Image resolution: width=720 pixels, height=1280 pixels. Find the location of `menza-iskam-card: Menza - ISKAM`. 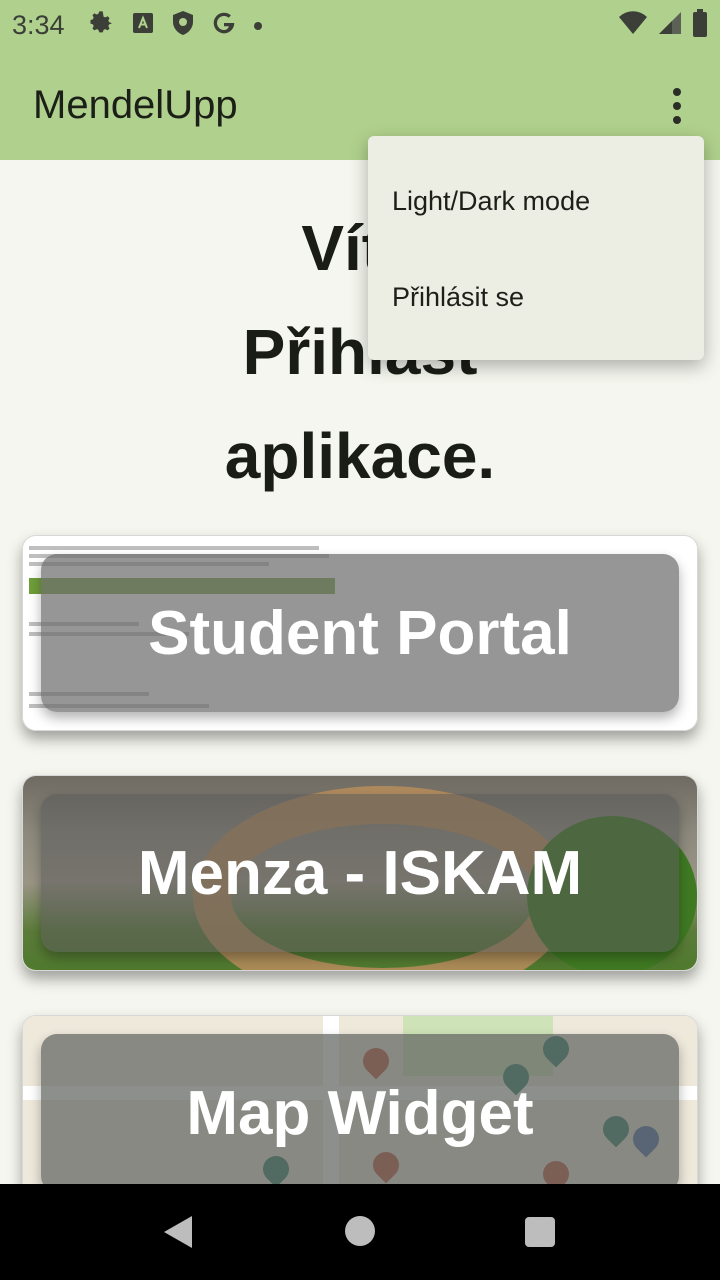

menza-iskam-card: Menza - ISKAM is located at coordinates (360, 873).